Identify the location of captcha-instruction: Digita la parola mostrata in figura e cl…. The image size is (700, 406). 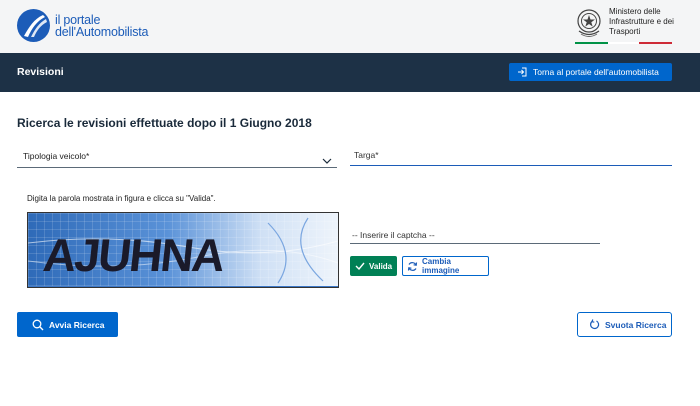
(121, 198).